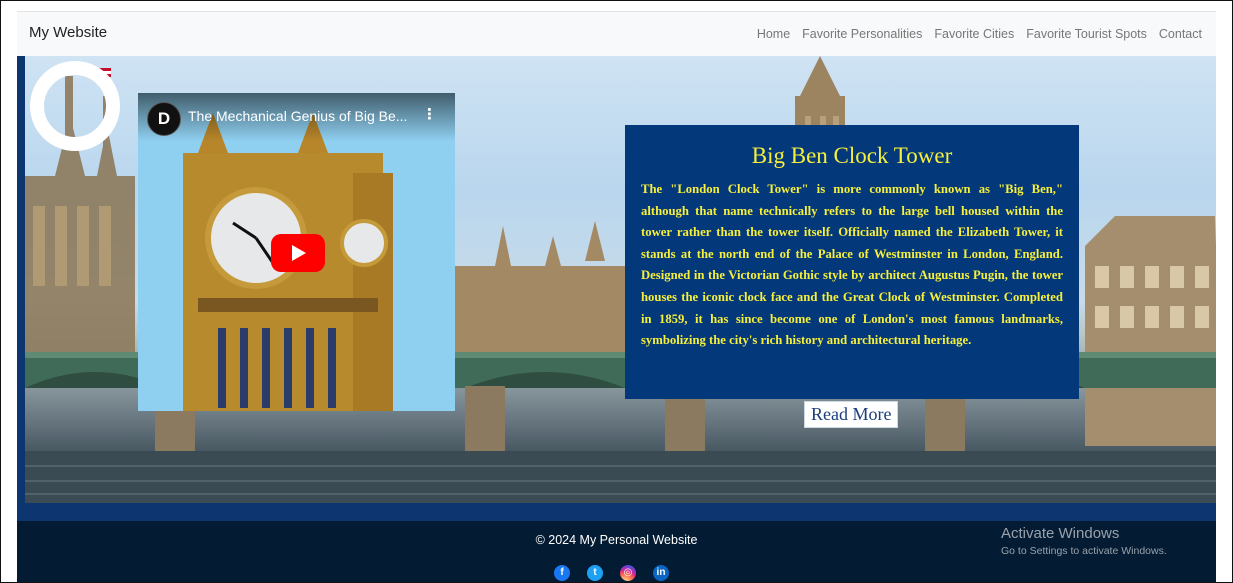 This screenshot has height=583, width=1233. I want to click on linkedin-icon: in, so click(661, 573).